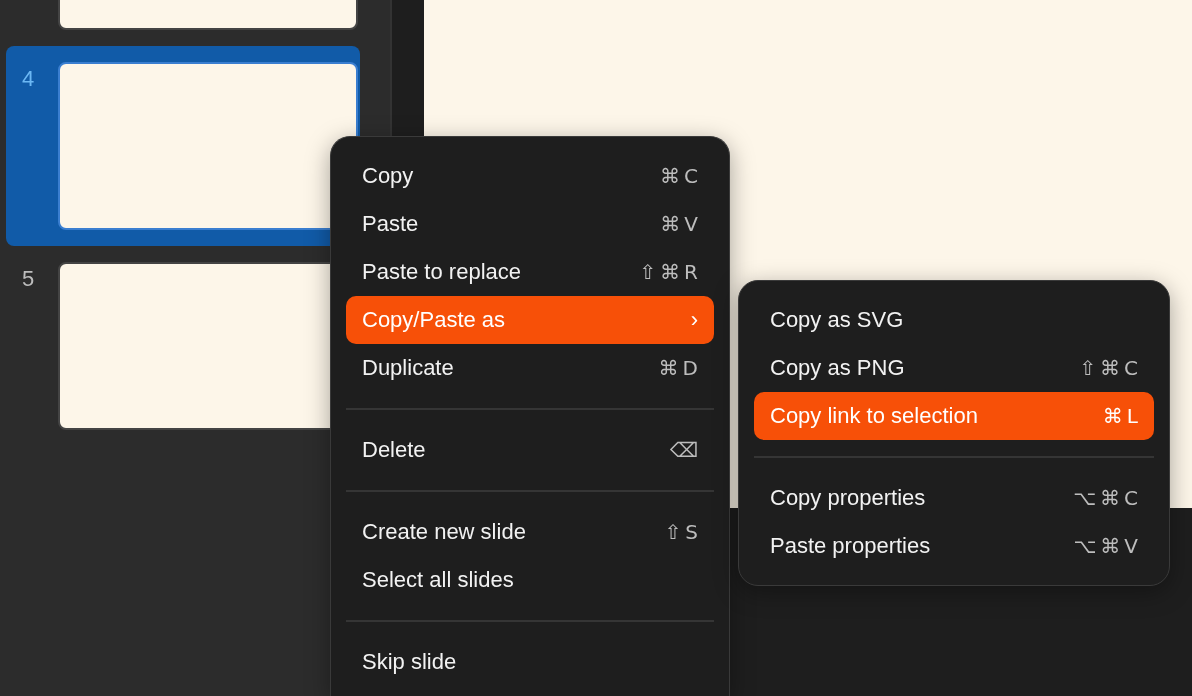 This screenshot has height=696, width=1192. Describe the element at coordinates (681, 224) in the screenshot. I see `shortcut-label: ⌘V` at that location.